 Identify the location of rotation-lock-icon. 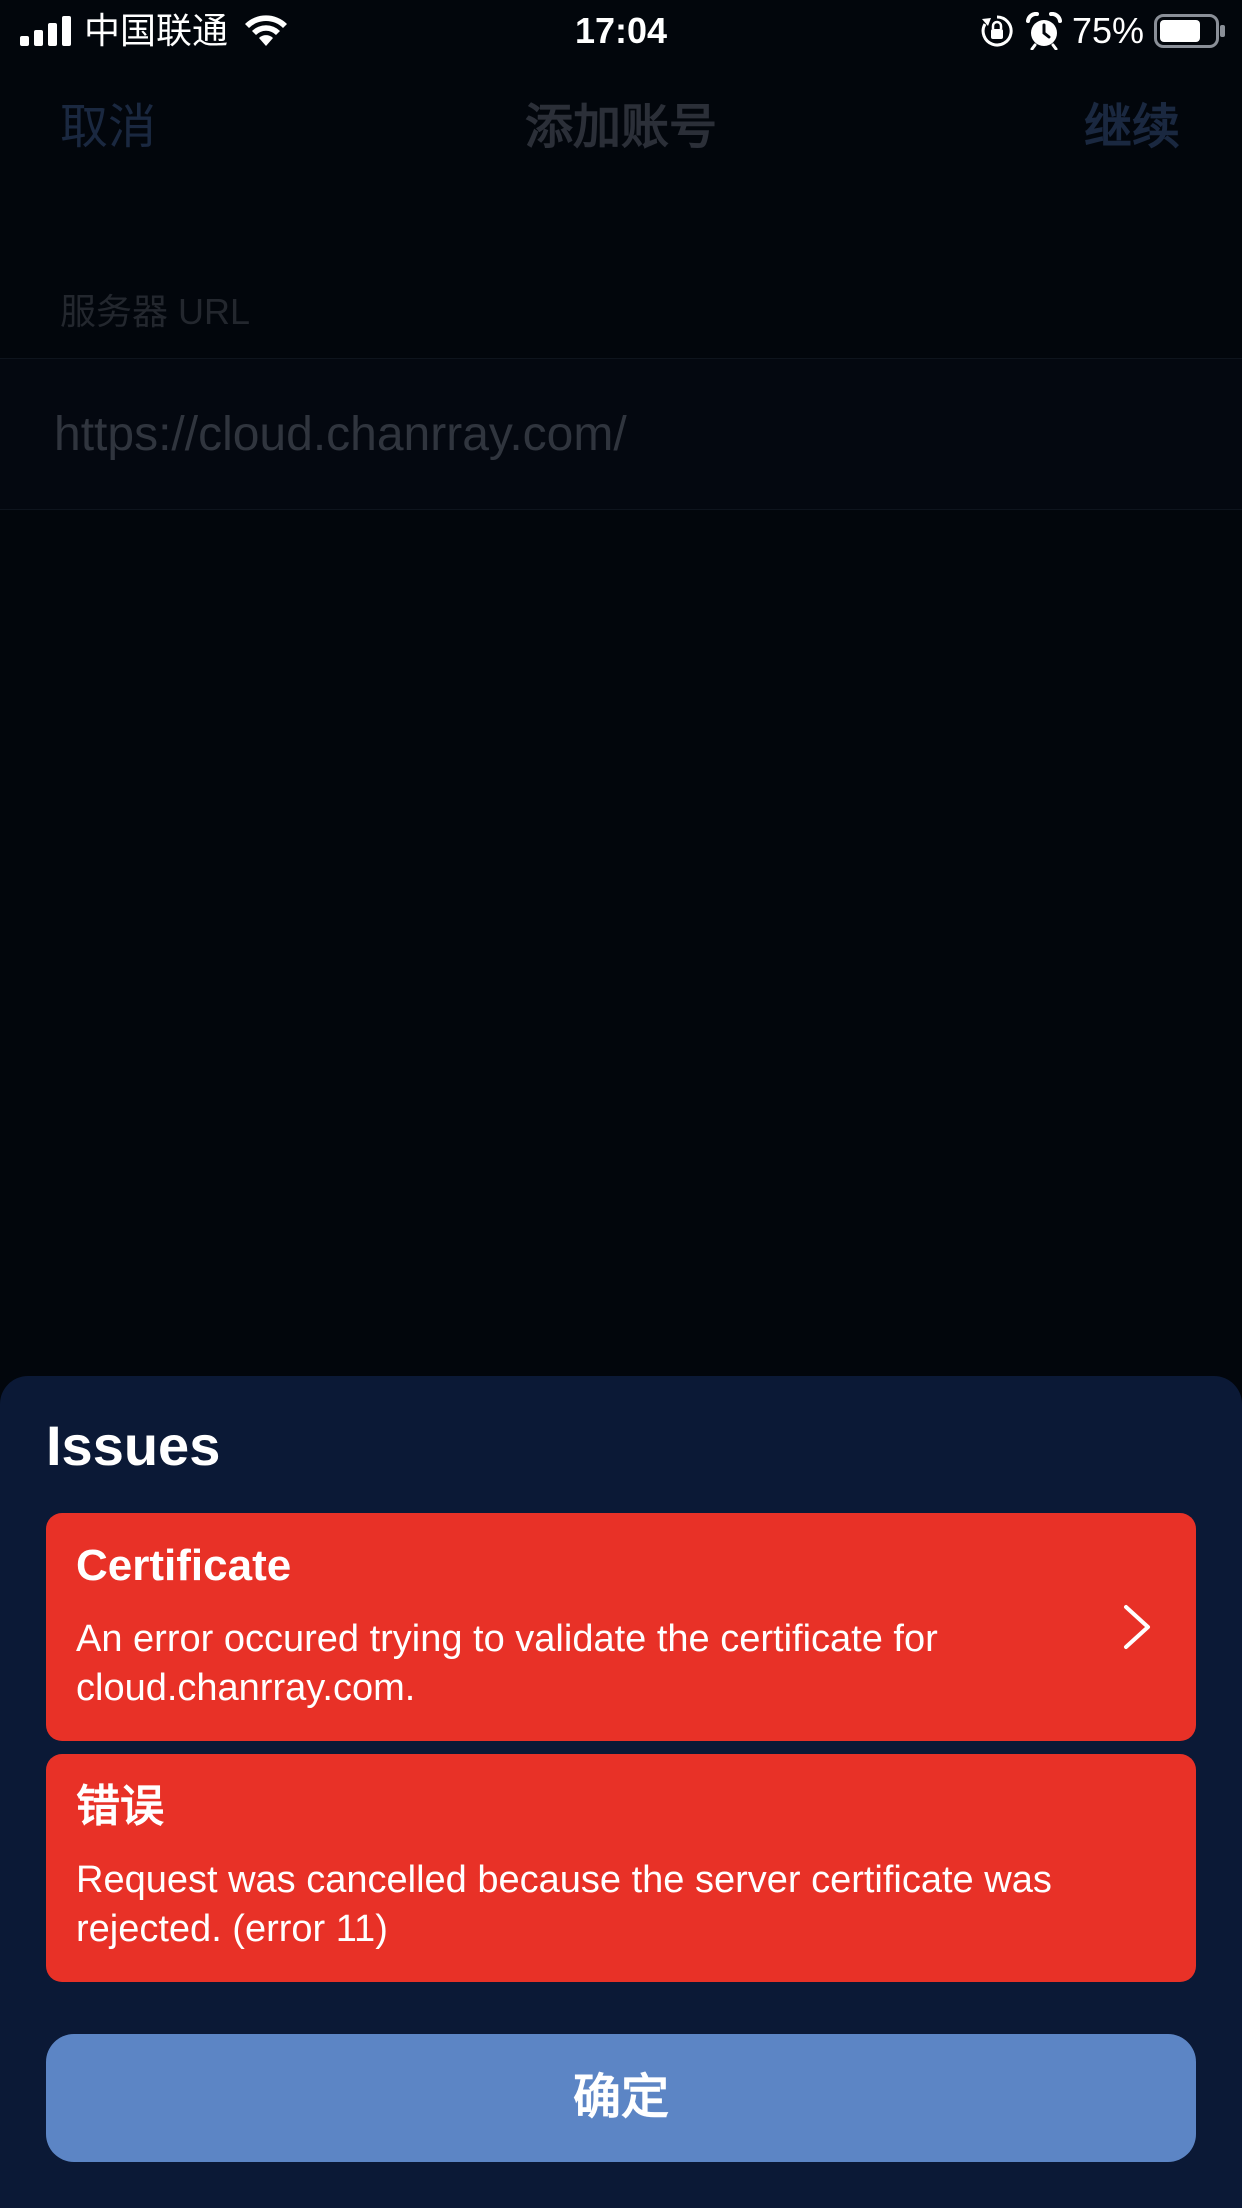
(997, 31).